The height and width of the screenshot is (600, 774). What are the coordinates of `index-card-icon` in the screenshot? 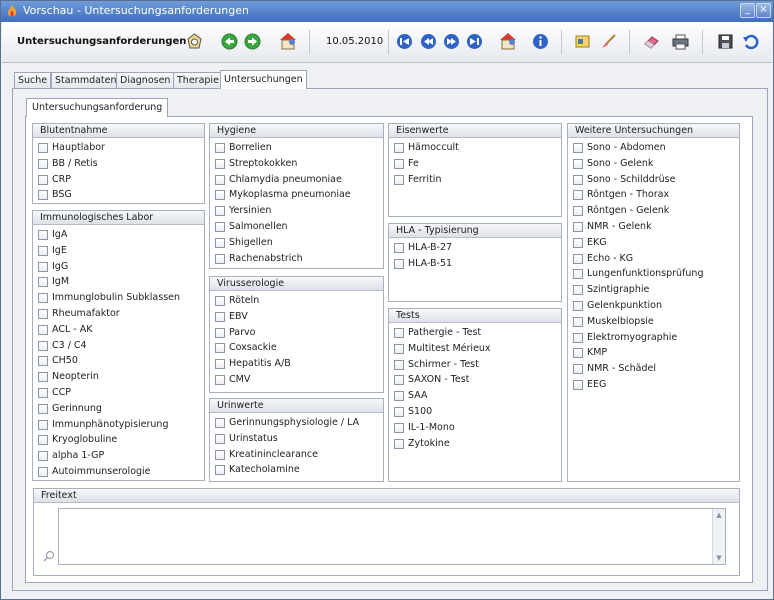 It's located at (582, 41).